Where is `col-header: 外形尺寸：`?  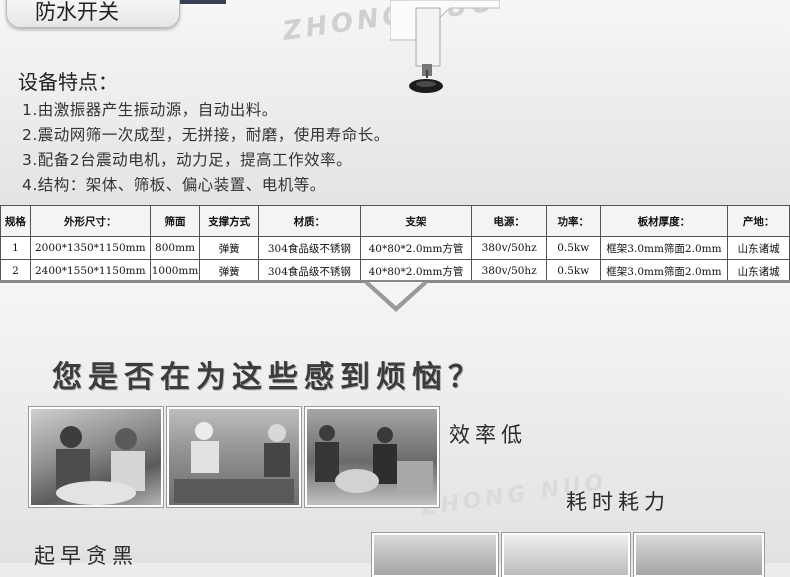
col-header: 外形尺寸： is located at coordinates (90, 221).